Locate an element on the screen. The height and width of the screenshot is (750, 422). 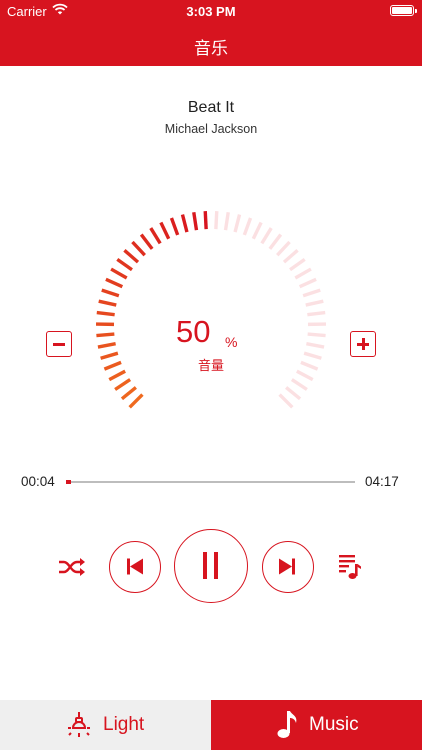
total-time: 04:17 is located at coordinates (382, 481).